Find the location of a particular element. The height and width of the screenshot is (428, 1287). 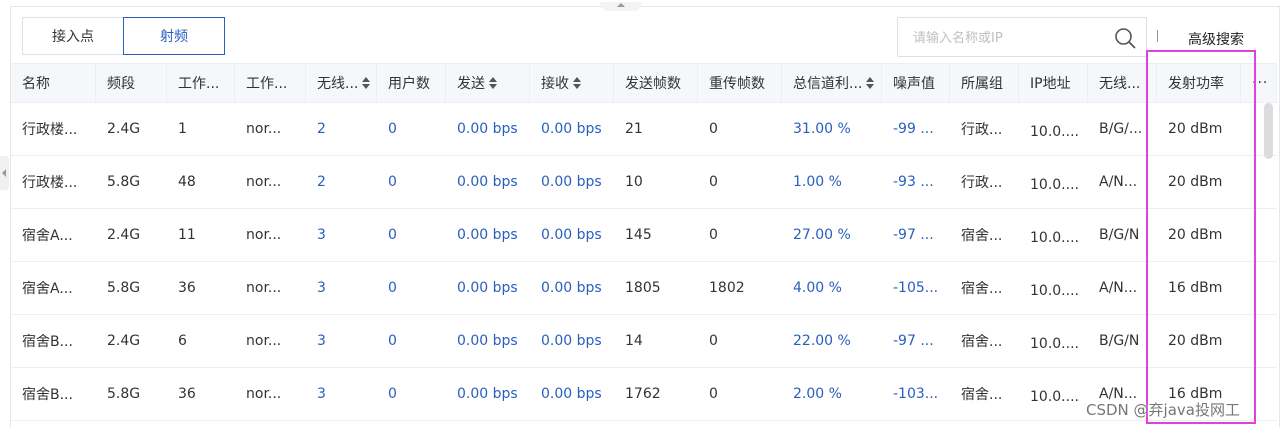

chevron-up-icon is located at coordinates (621, 5).